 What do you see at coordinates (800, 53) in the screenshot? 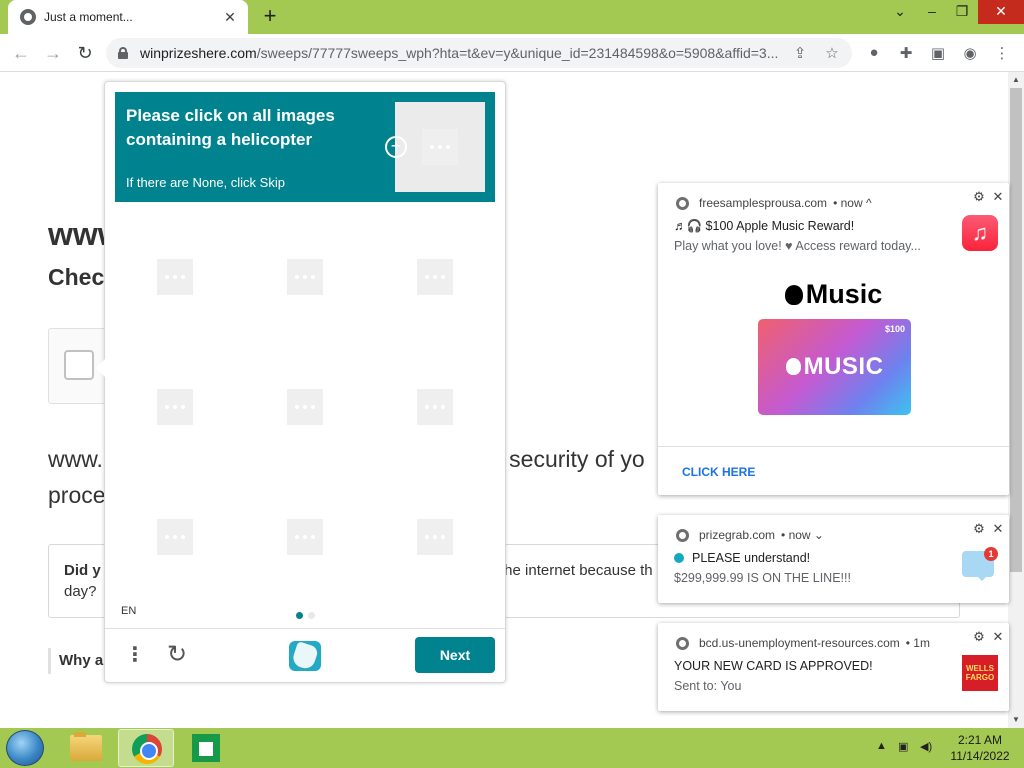
I see `share-icon: ⇪` at bounding box center [800, 53].